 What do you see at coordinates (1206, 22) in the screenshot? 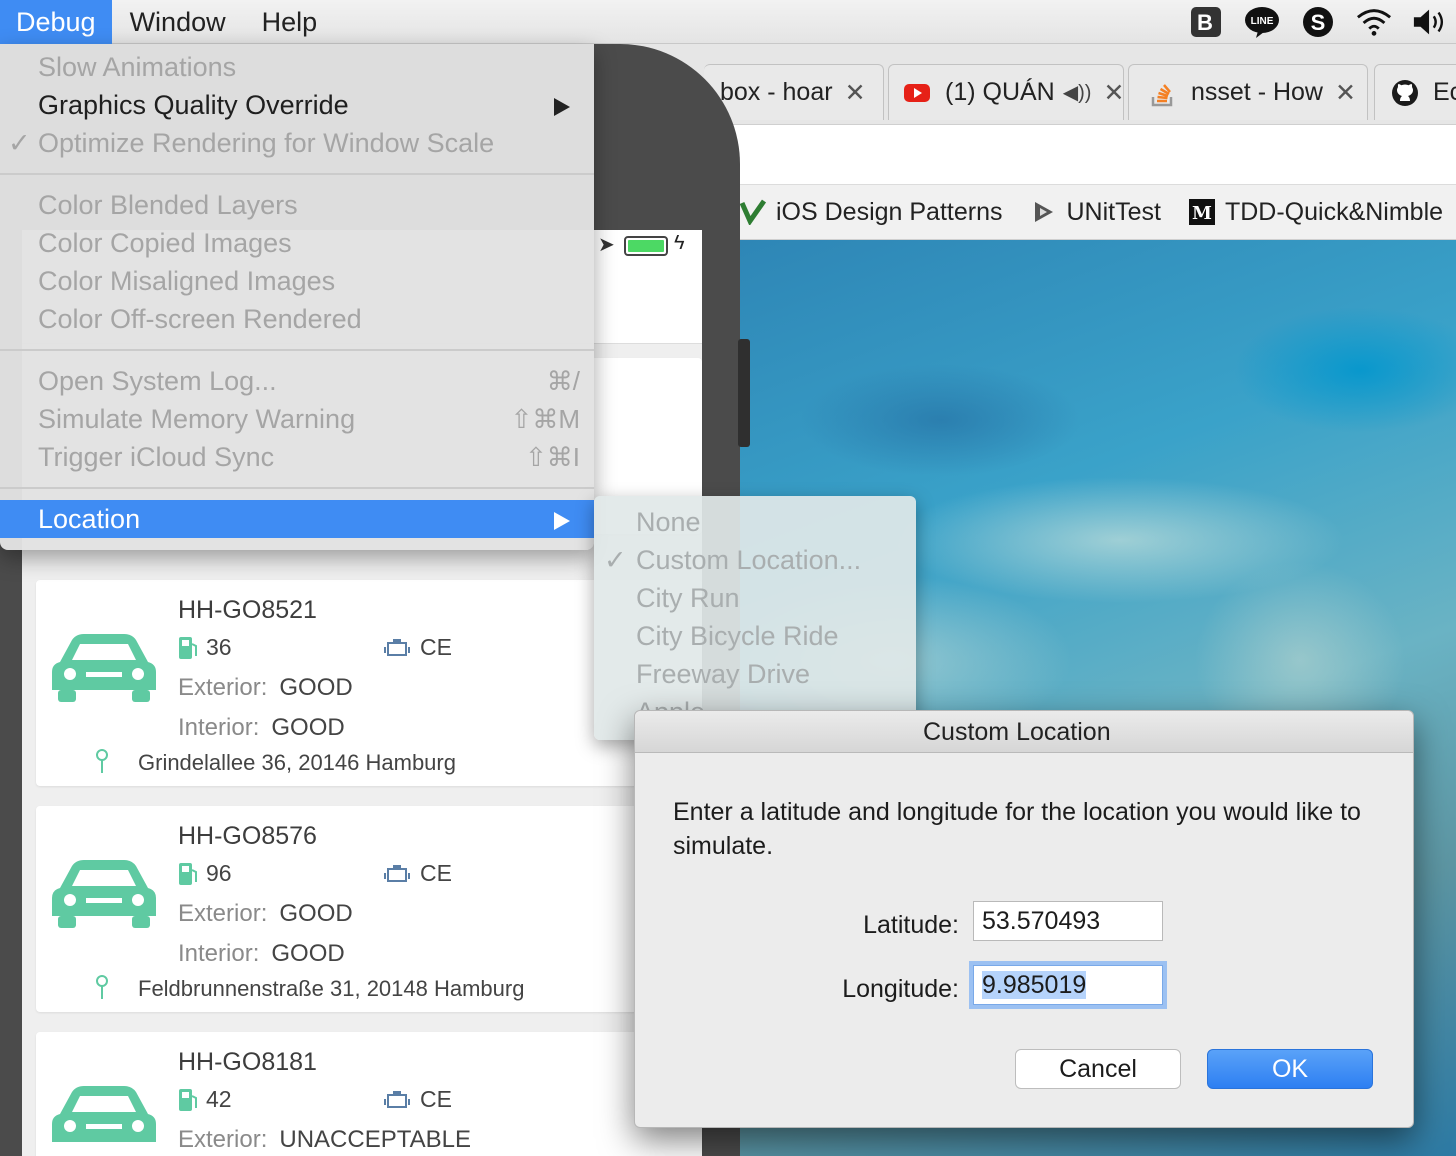
I see `bartender-icon: B` at bounding box center [1206, 22].